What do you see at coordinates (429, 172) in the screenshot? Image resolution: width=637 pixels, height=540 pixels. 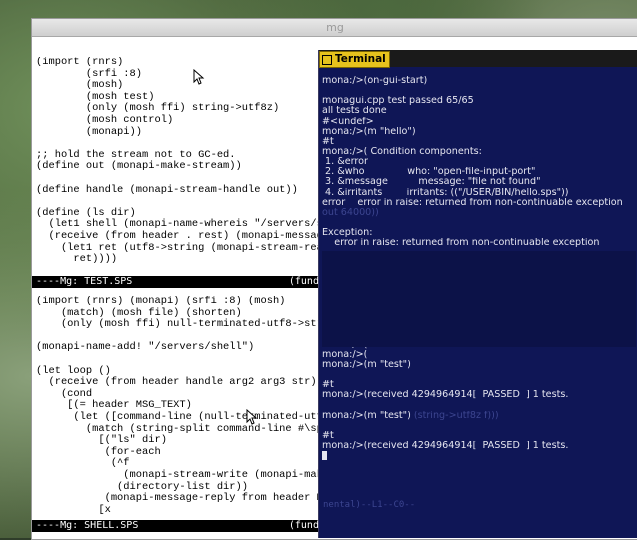 I see `terminal-line: 2. &who who: "open-file-input-port"` at bounding box center [429, 172].